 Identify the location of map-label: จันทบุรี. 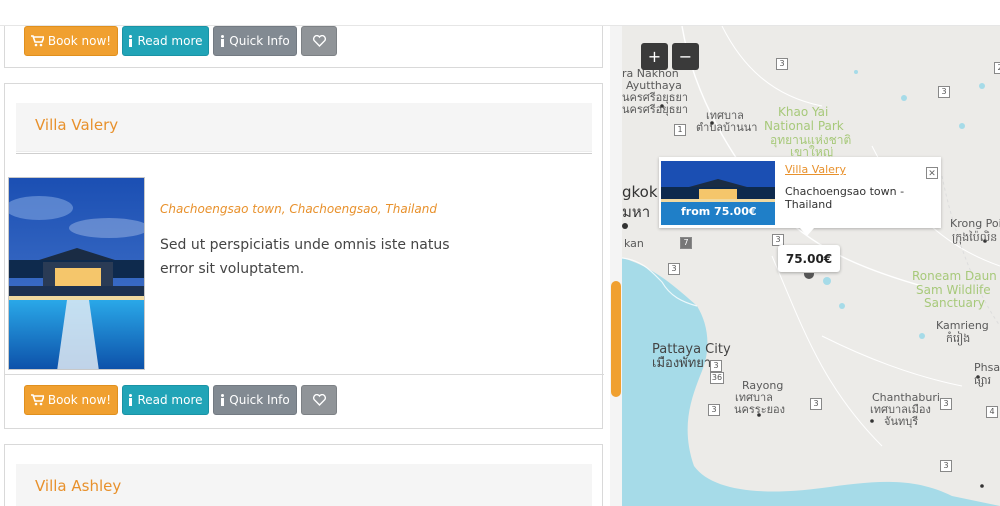
(901, 421).